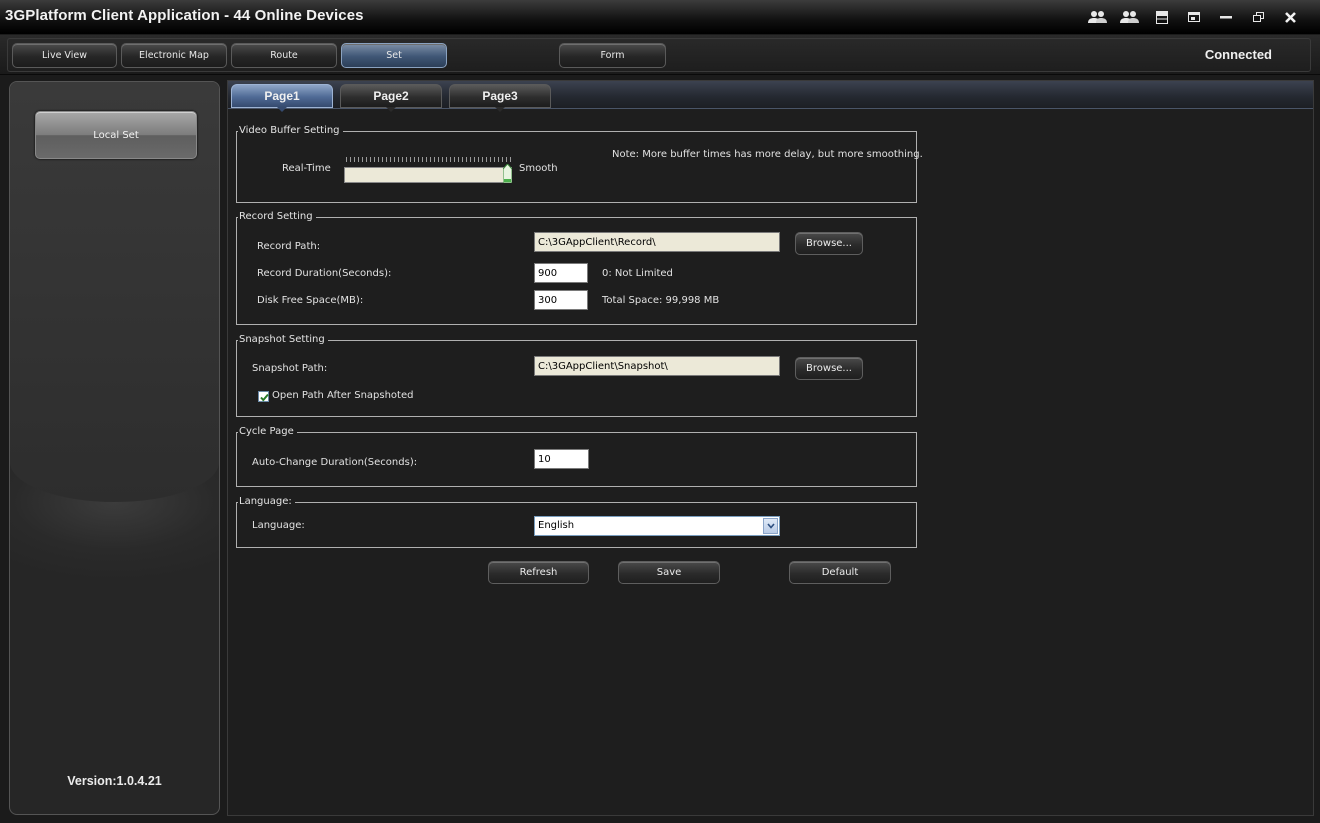 The height and width of the screenshot is (823, 1320). What do you see at coordinates (430, 159) in the screenshot?
I see `slider-ticks` at bounding box center [430, 159].